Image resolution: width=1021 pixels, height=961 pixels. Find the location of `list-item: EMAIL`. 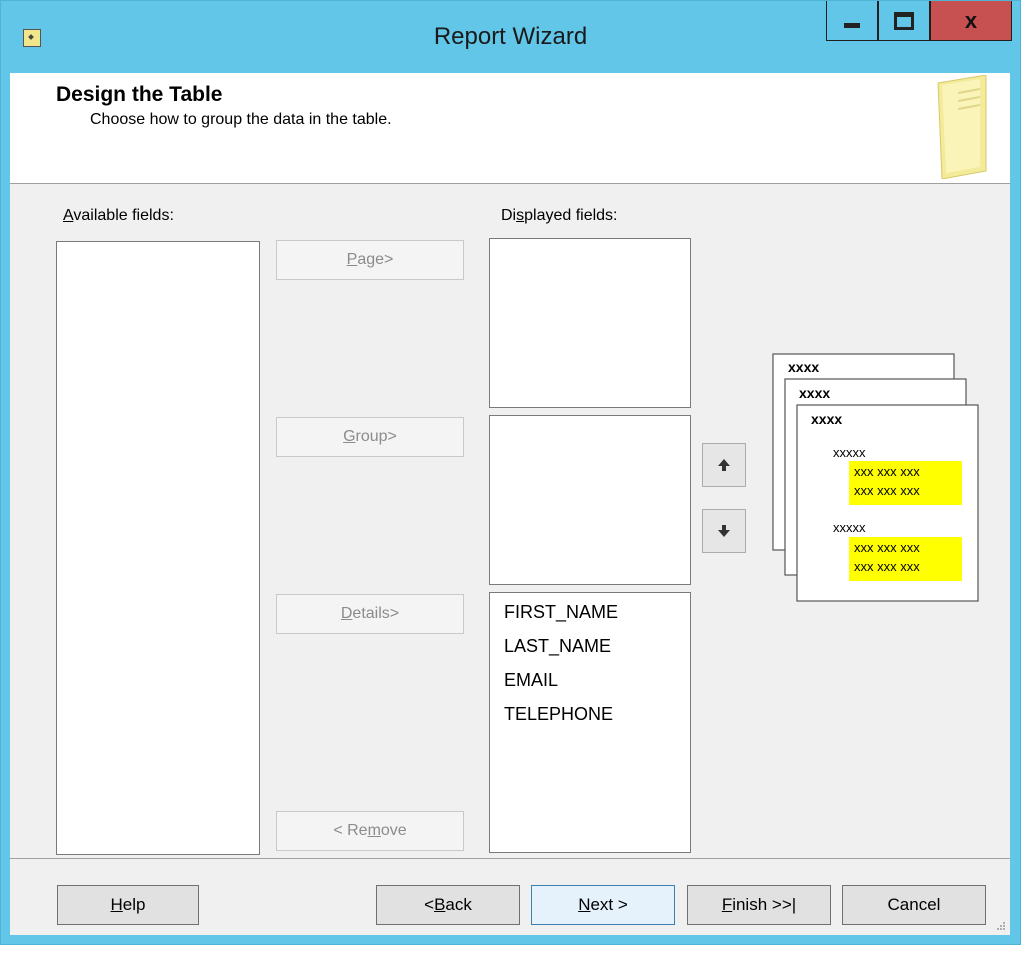

list-item: EMAIL is located at coordinates (590, 680).